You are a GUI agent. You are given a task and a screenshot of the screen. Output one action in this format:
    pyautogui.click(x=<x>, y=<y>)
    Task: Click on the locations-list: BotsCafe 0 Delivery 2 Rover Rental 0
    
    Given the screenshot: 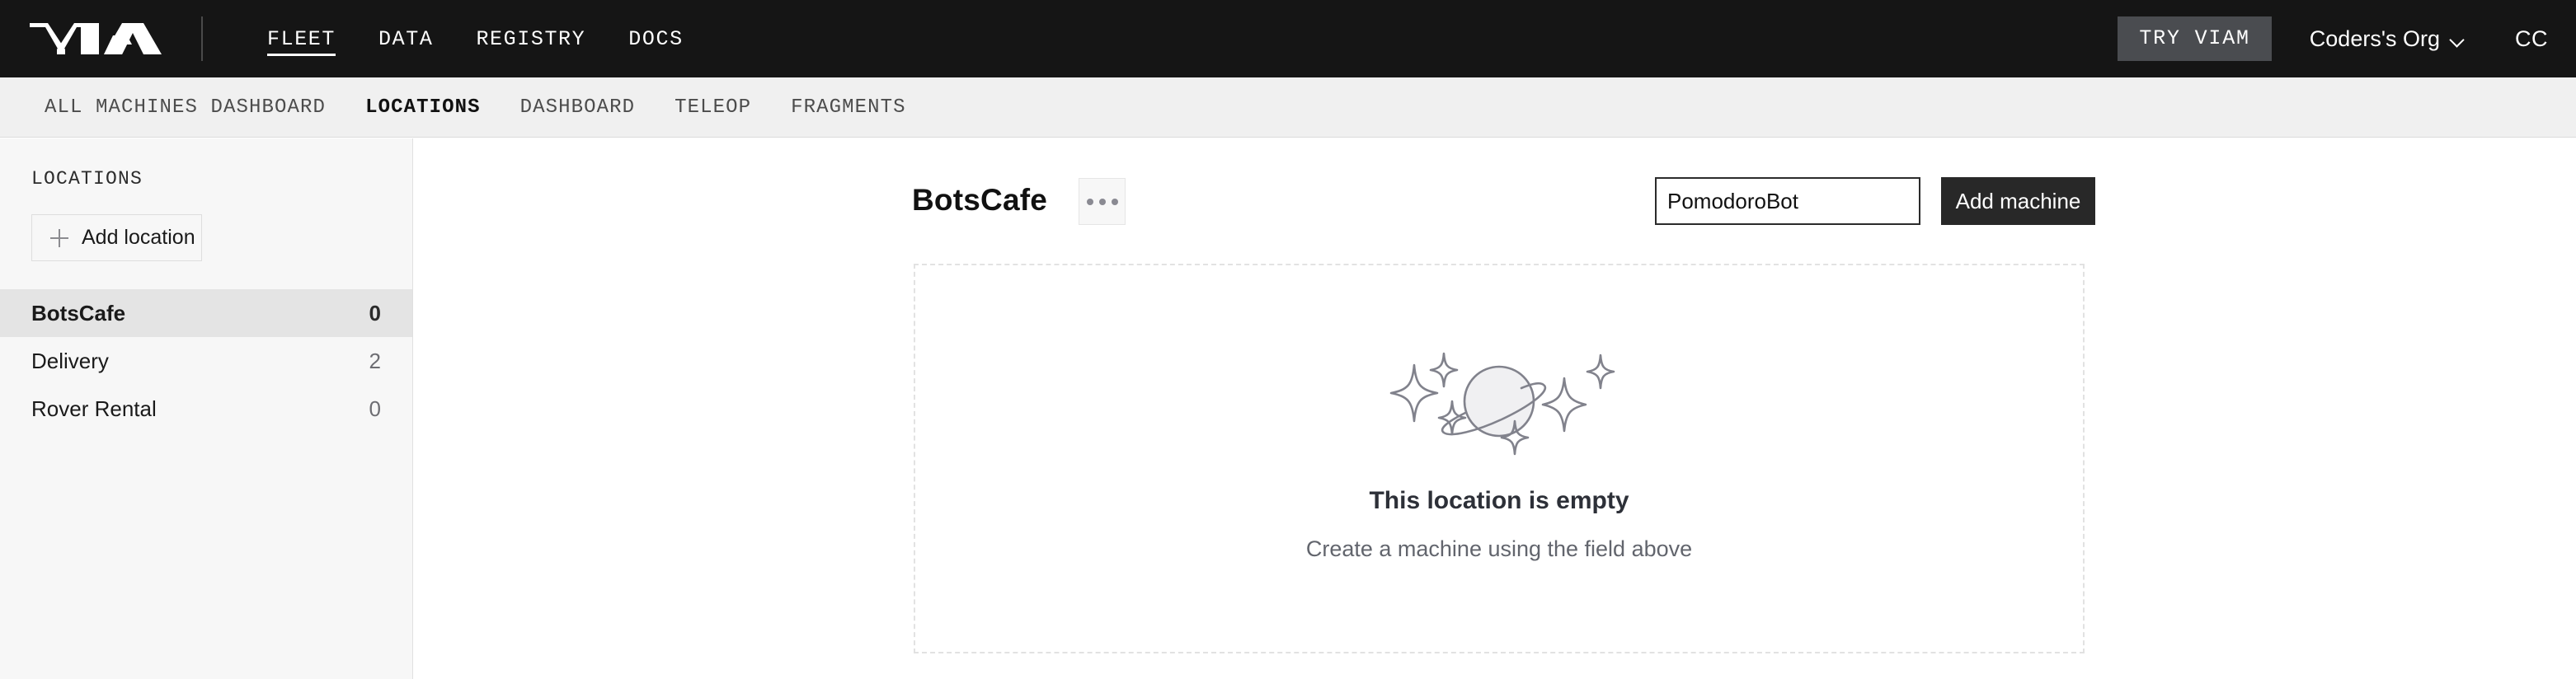 What is the action you would take?
    pyautogui.click(x=206, y=361)
    